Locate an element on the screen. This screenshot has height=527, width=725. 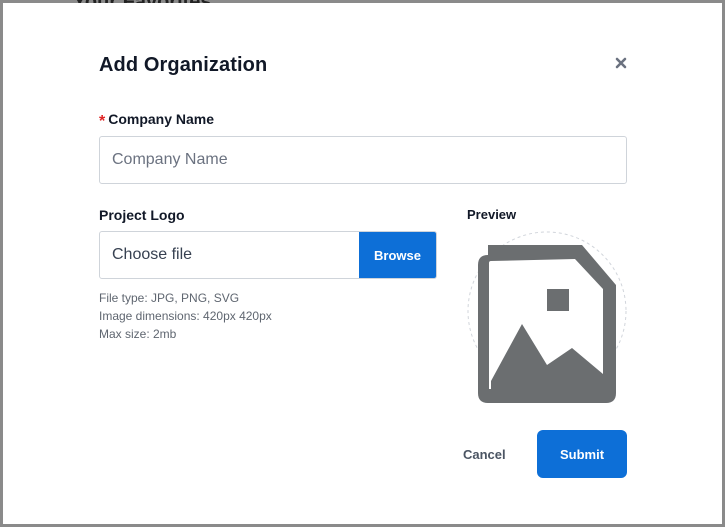
cancel-button: Cancel is located at coordinates (484, 454).